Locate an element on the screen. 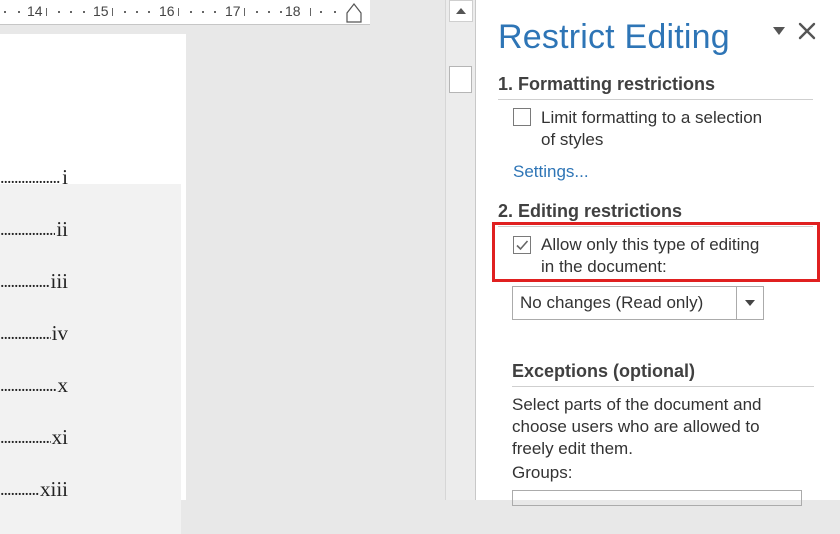  toc-page-number: xi is located at coordinates (59, 437).